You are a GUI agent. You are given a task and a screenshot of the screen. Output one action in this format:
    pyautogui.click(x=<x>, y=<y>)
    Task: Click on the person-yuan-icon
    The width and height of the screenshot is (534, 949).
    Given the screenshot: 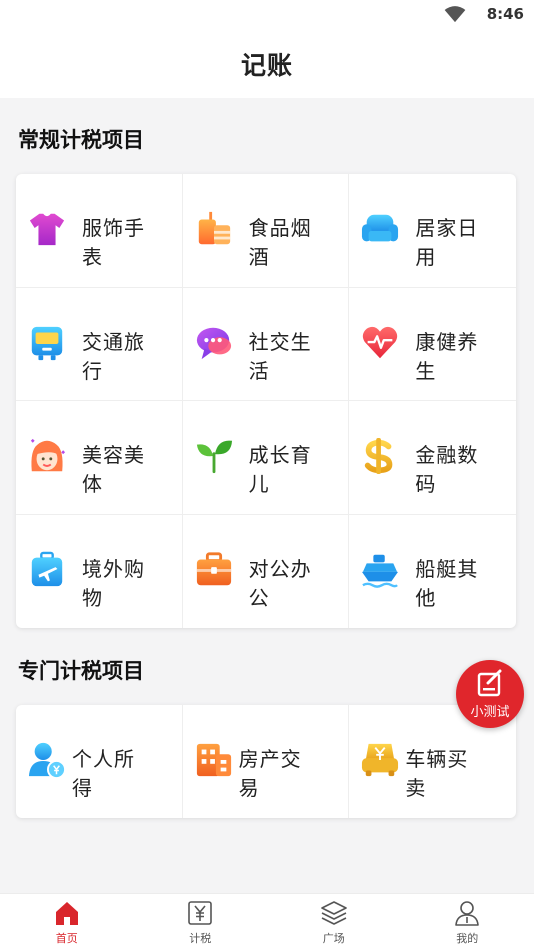 What is the action you would take?
    pyautogui.click(x=47, y=760)
    